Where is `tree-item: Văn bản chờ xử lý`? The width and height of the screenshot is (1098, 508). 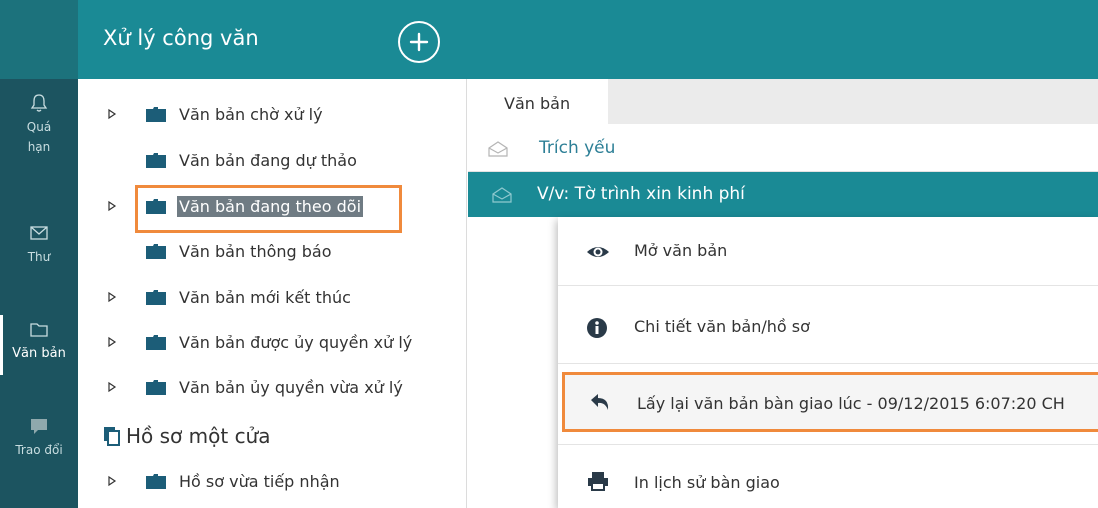 tree-item: Văn bản chờ xử lý is located at coordinates (272, 114).